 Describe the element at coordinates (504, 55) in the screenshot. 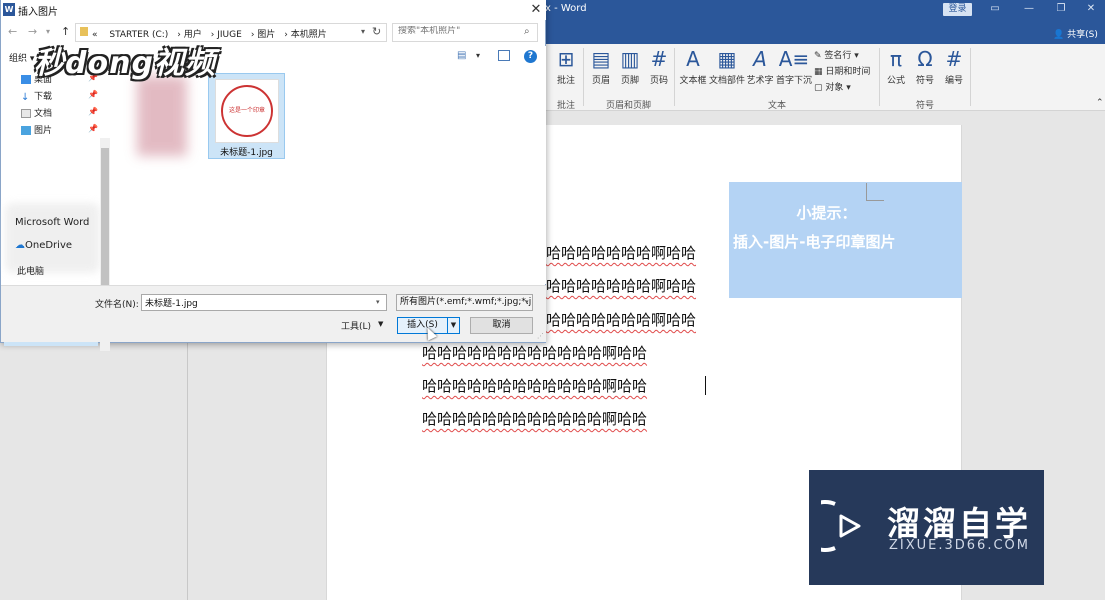

I see `preview-pane-icon` at that location.